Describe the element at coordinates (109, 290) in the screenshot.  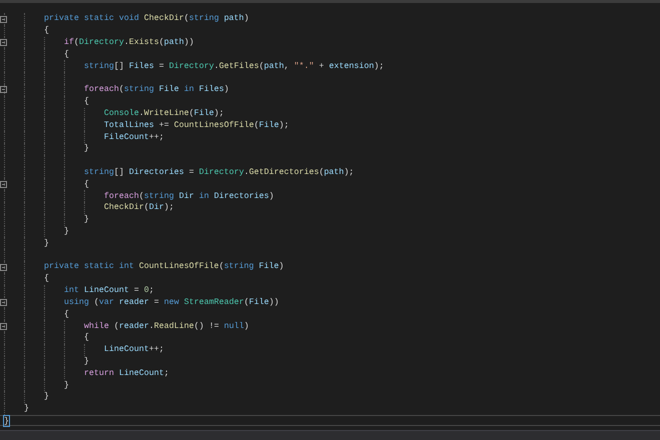
I see `code-line: int LineCount = 0;` at that location.